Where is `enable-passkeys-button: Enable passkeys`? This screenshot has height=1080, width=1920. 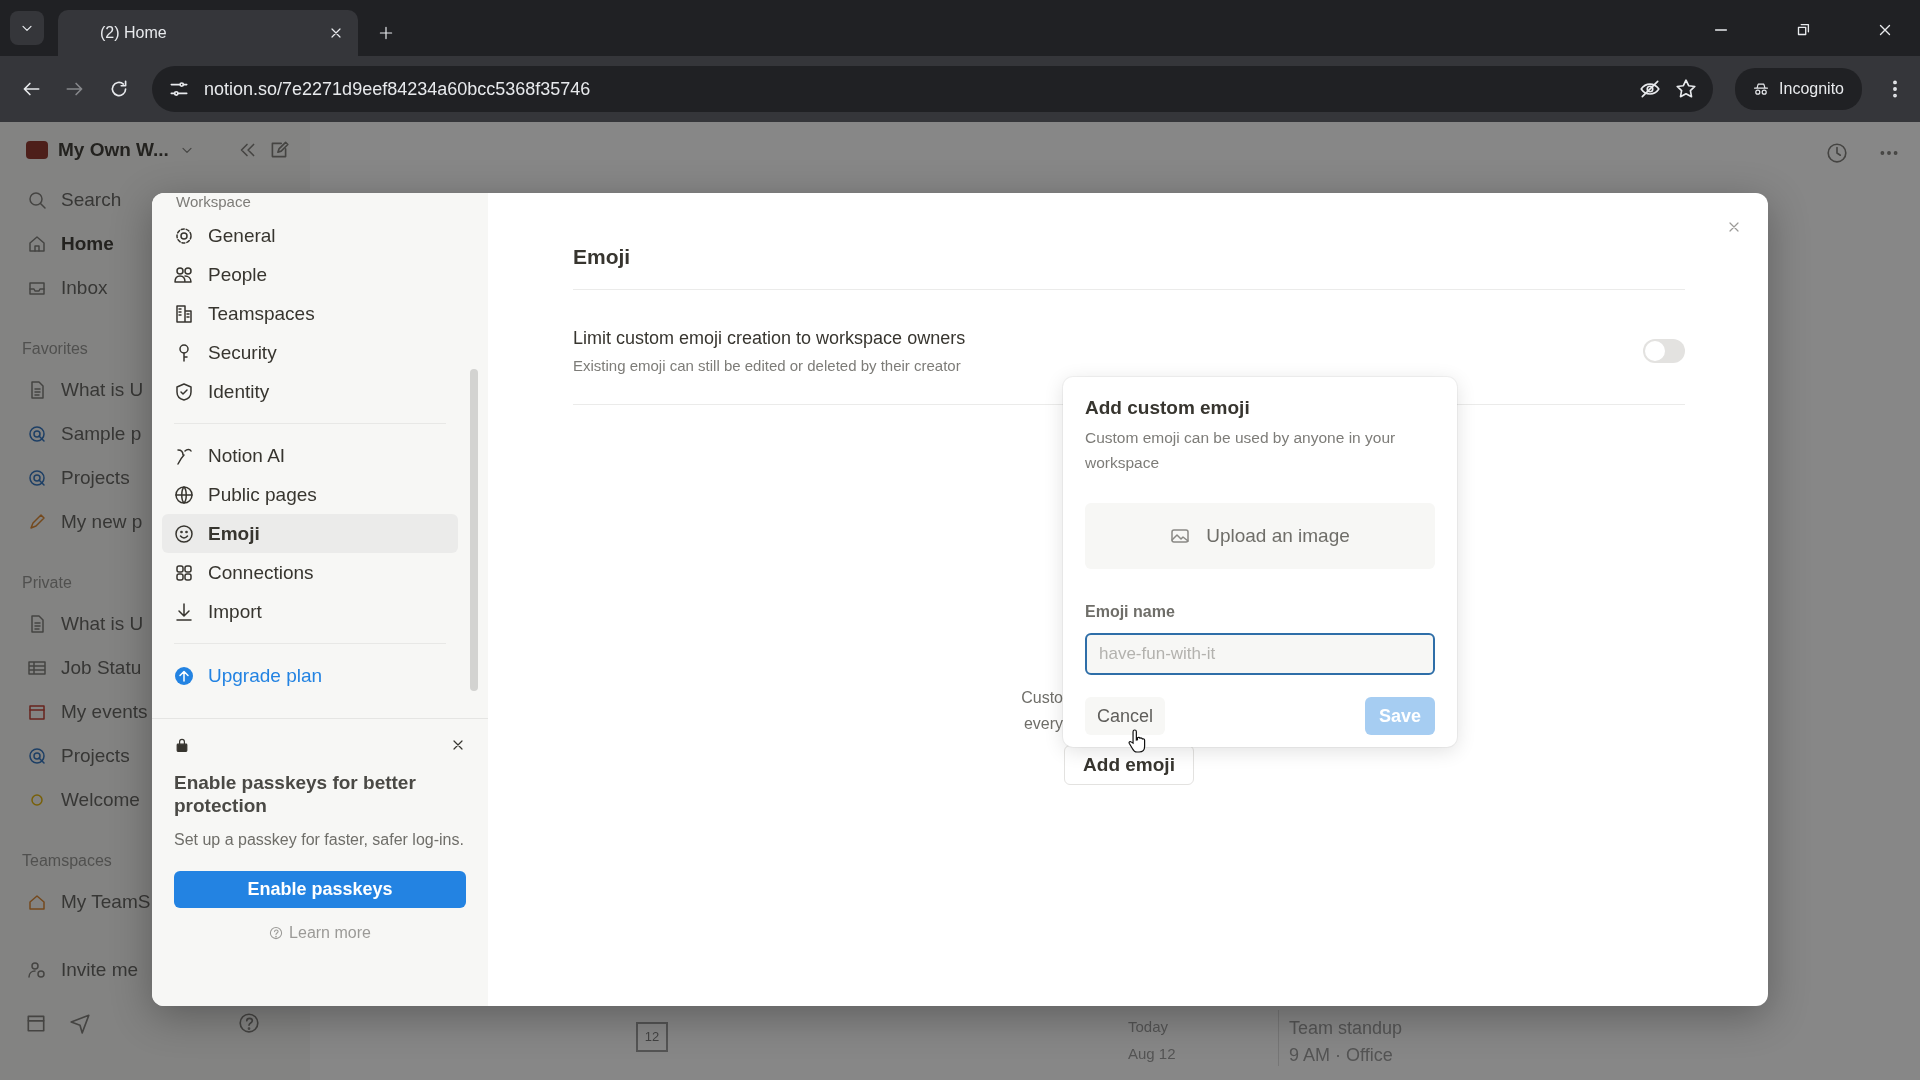 enable-passkeys-button: Enable passkeys is located at coordinates (320, 889).